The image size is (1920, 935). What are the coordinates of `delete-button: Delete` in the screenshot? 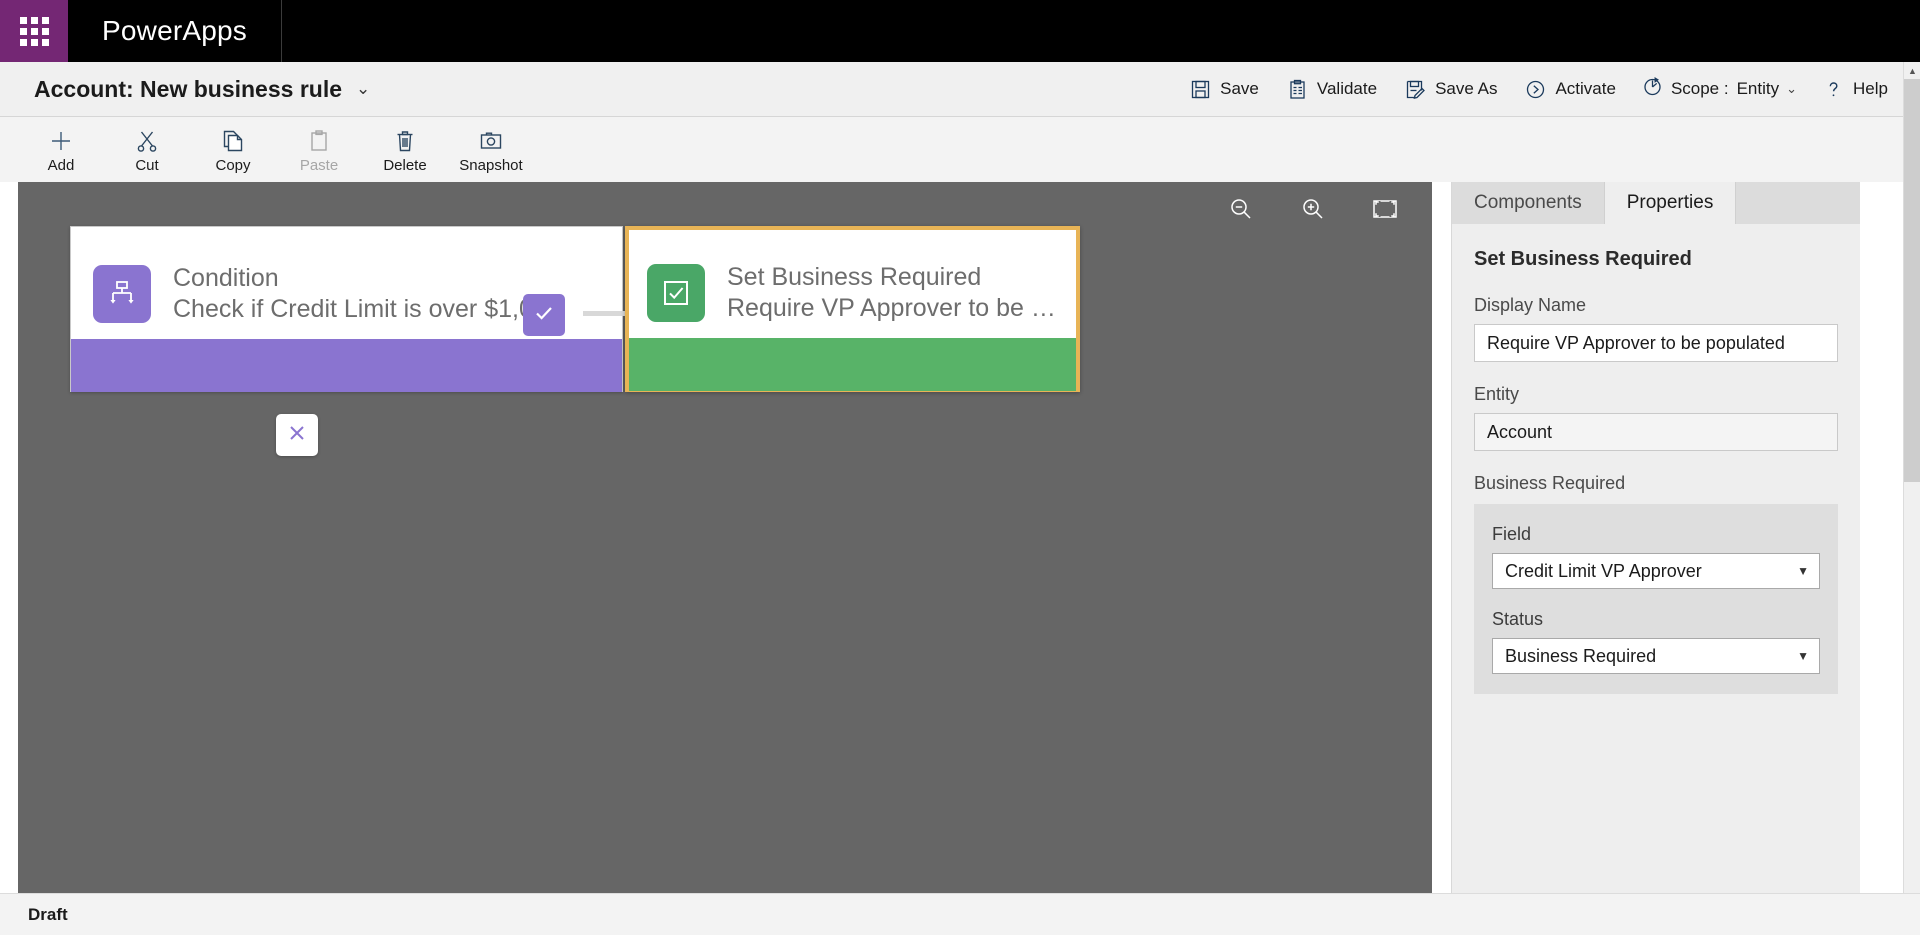 It's located at (405, 152).